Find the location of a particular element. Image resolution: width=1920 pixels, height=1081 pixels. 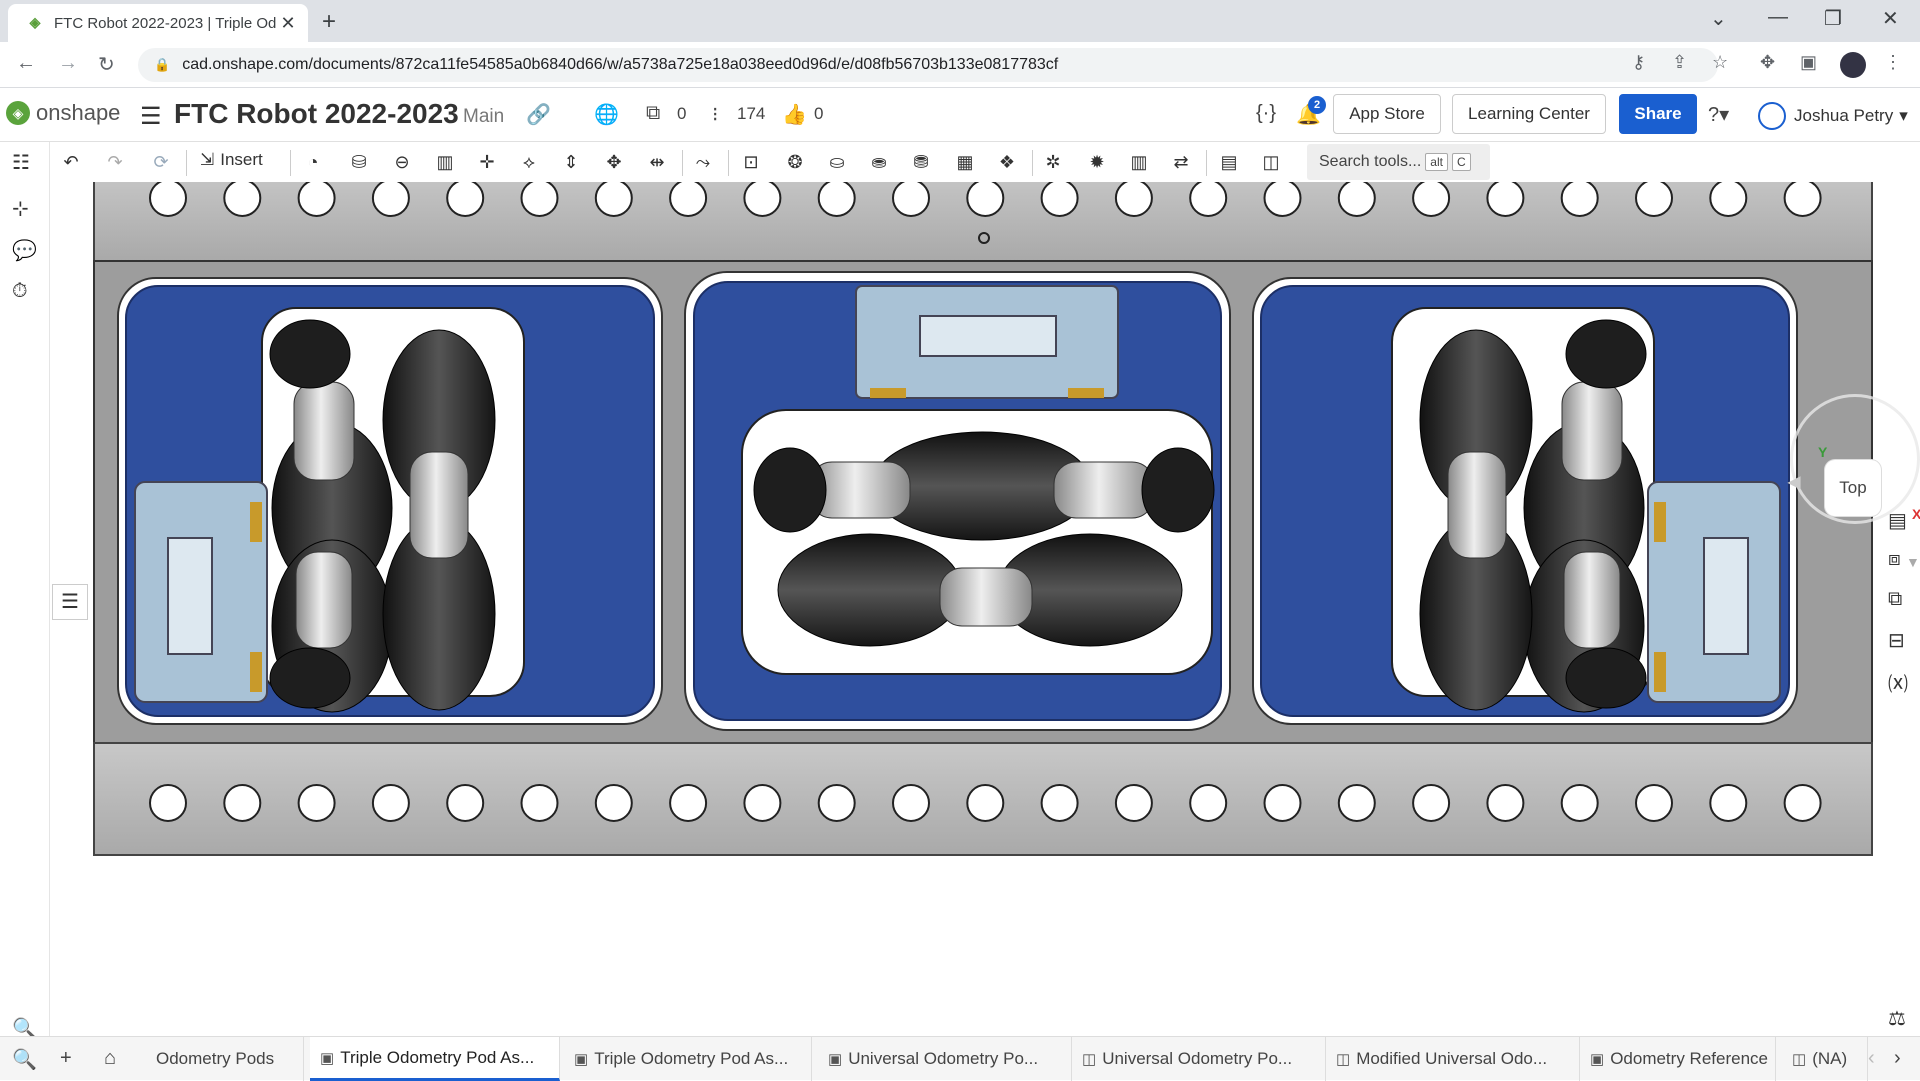

insert-button: ⇲ Insert is located at coordinates (231, 160).